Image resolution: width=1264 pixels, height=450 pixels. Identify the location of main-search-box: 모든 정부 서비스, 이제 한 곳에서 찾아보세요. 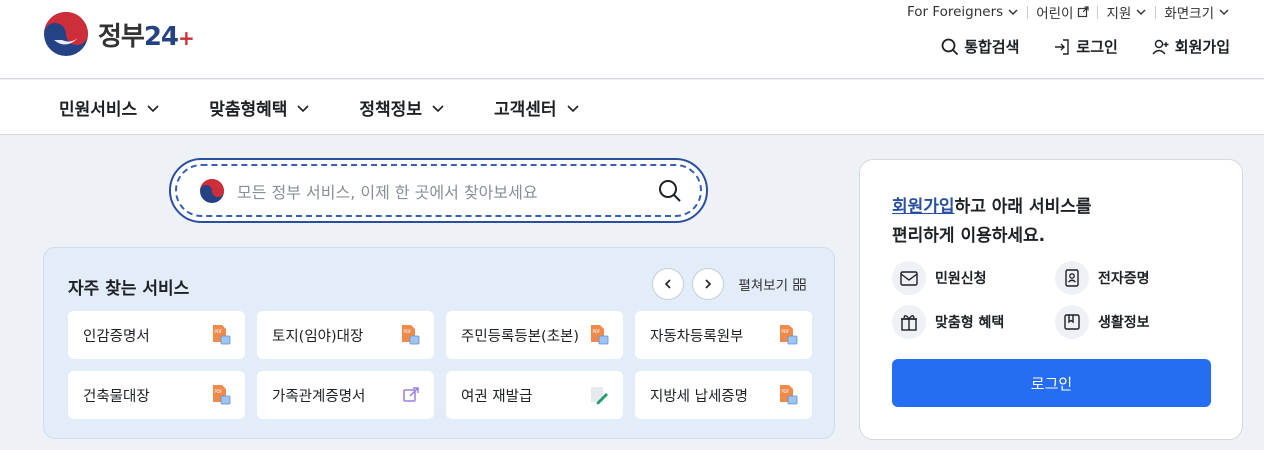
(438, 190).